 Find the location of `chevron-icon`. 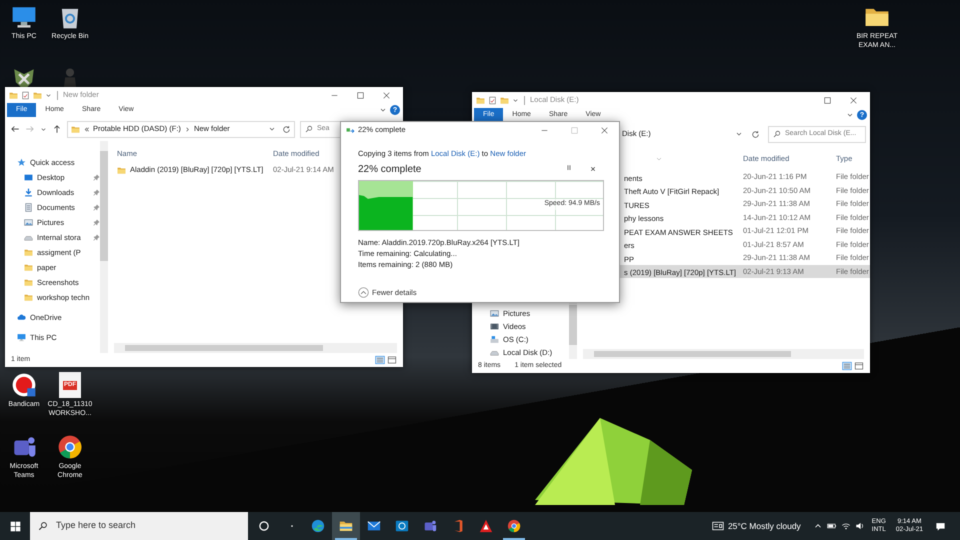

chevron-icon is located at coordinates (187, 129).